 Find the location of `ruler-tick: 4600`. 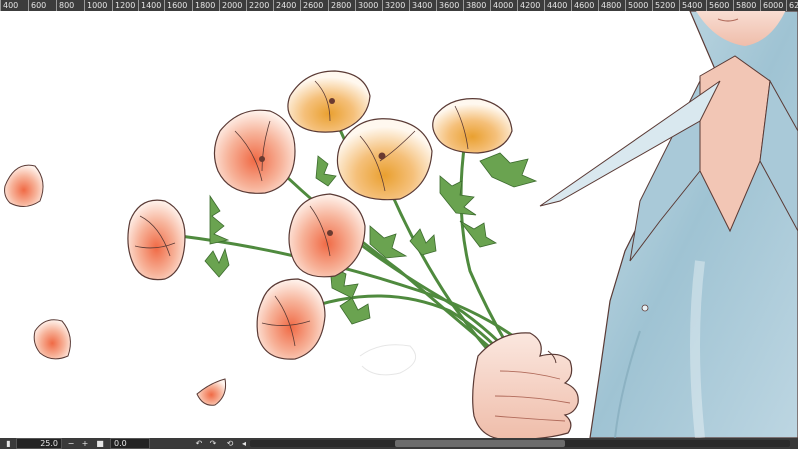

ruler-tick: 4600 is located at coordinates (582, 5).